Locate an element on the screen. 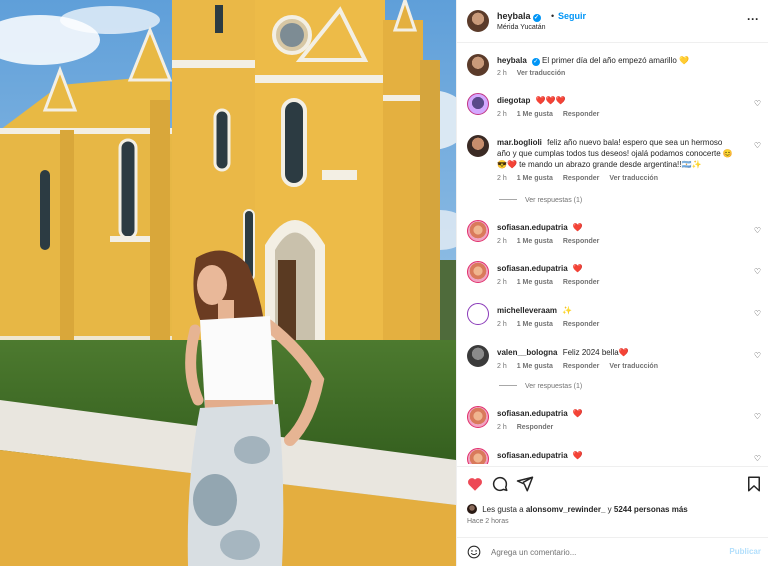  comment-text: ❤️❤️❤️ is located at coordinates (550, 100).